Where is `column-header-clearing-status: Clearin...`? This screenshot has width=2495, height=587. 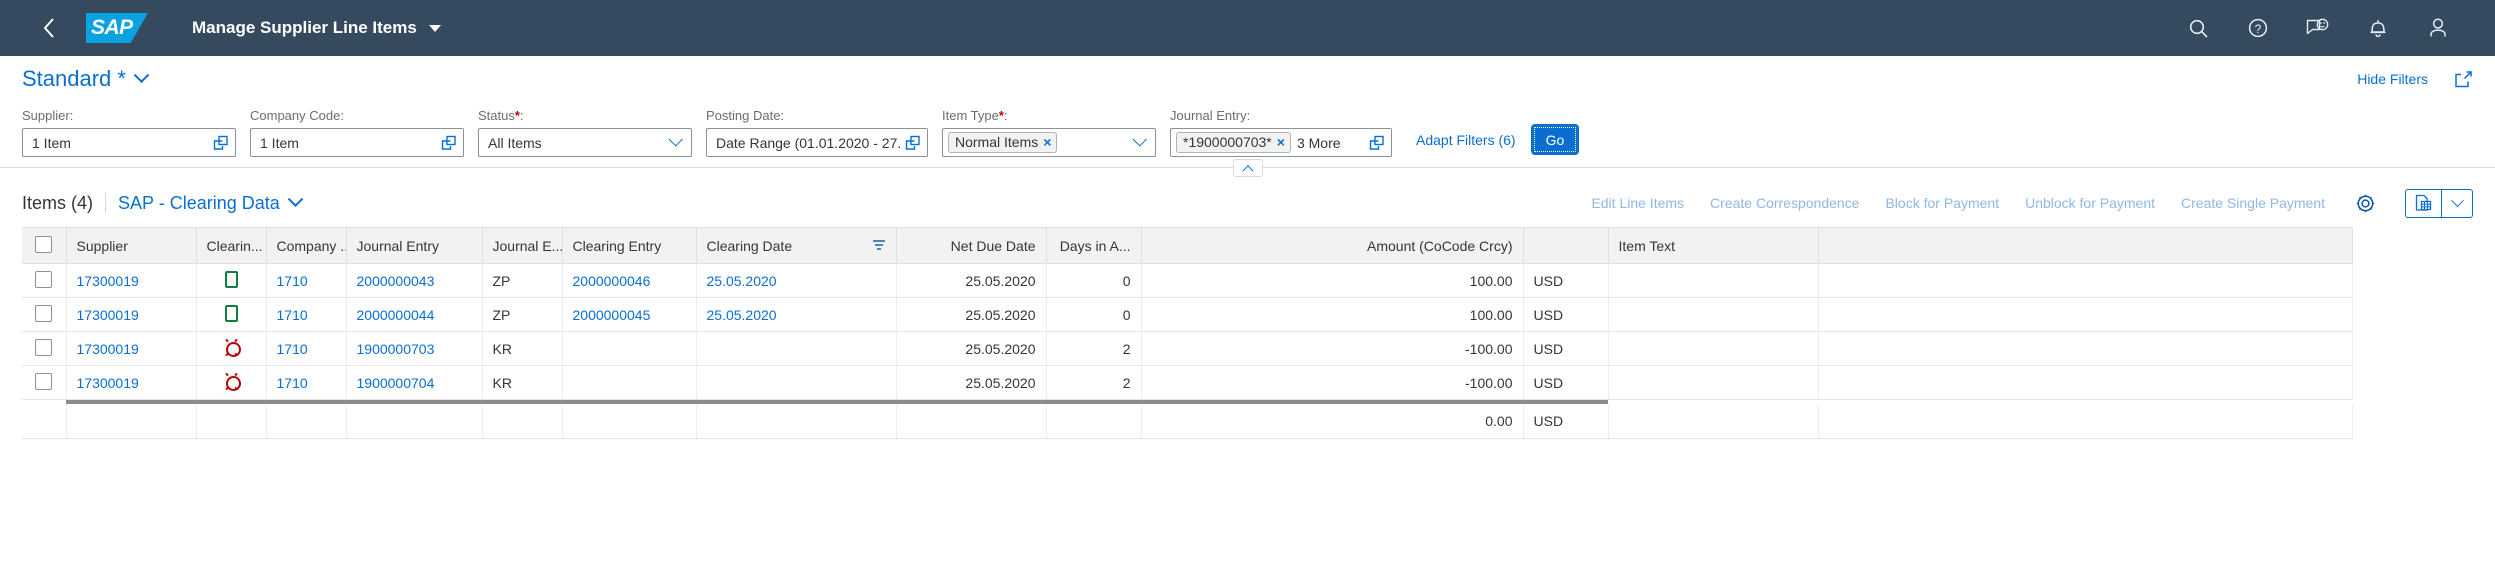 column-header-clearing-status: Clearin... is located at coordinates (231, 245).